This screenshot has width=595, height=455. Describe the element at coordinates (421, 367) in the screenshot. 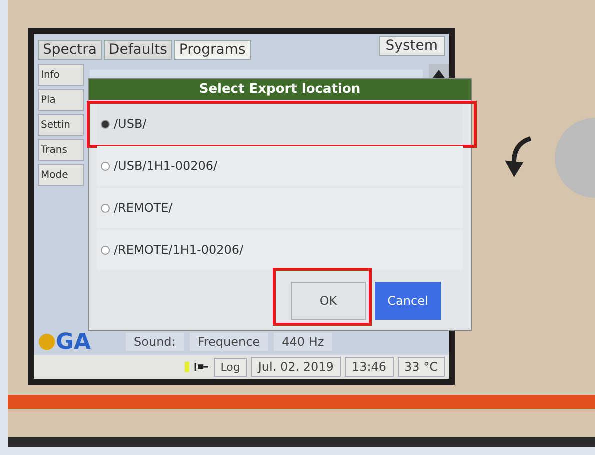

I see `temperature-text: 33 °C` at that location.